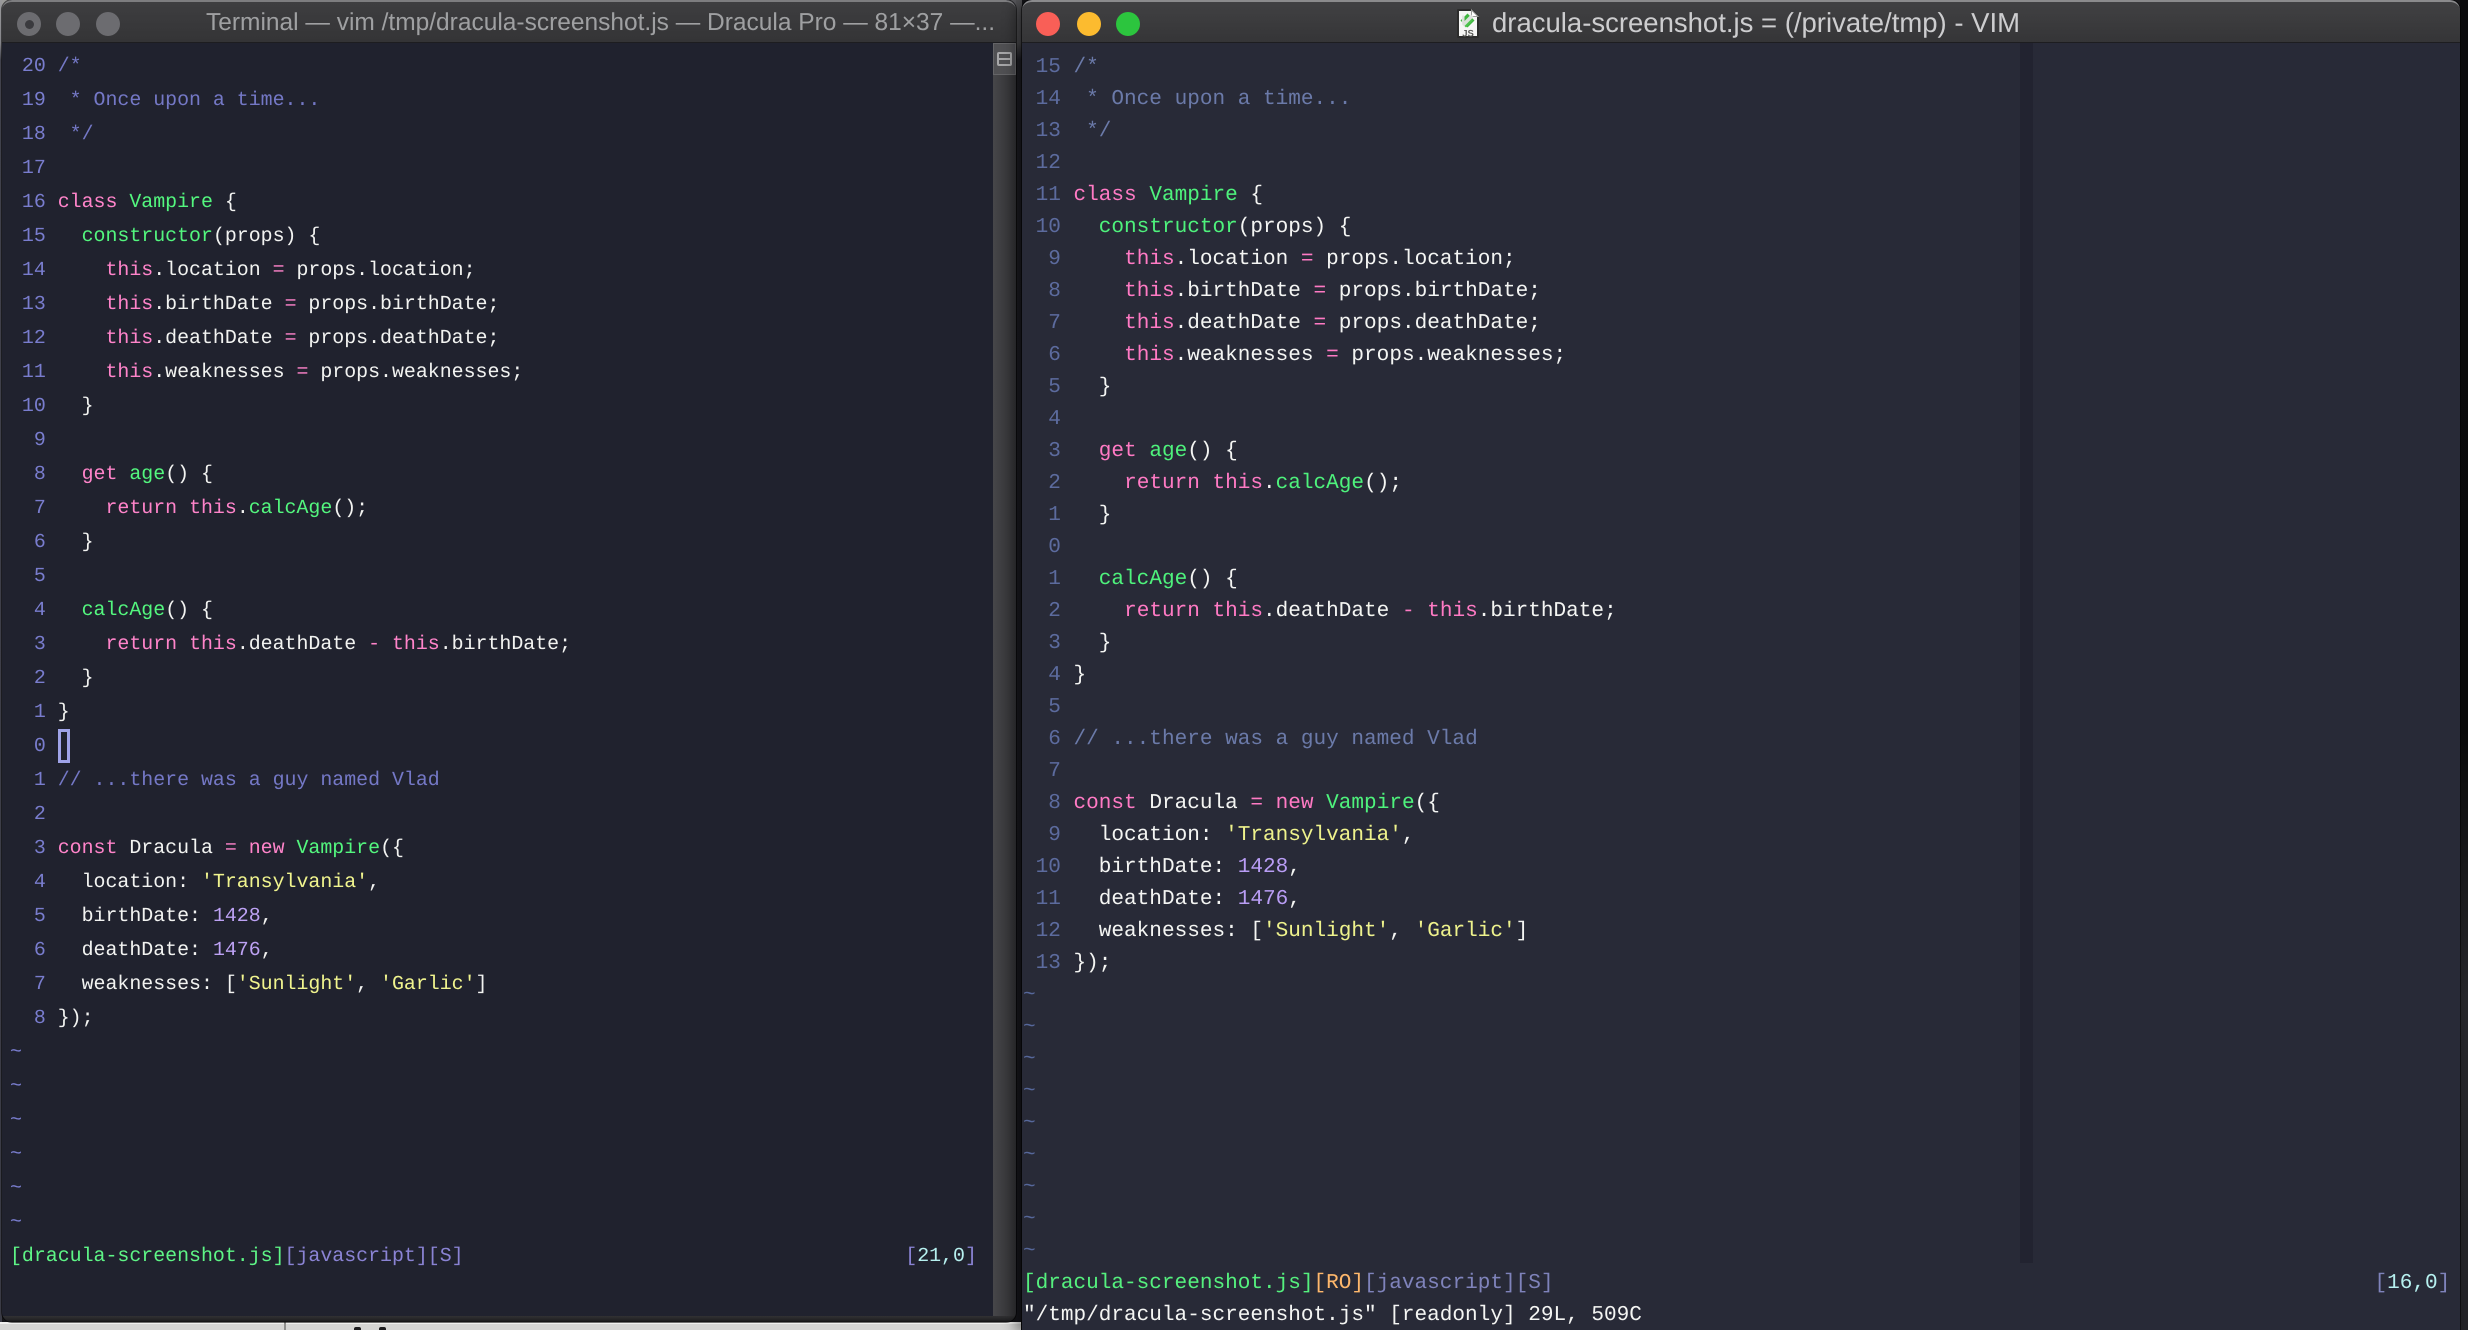  I want to click on svg-text: JS, so click(1468, 34).